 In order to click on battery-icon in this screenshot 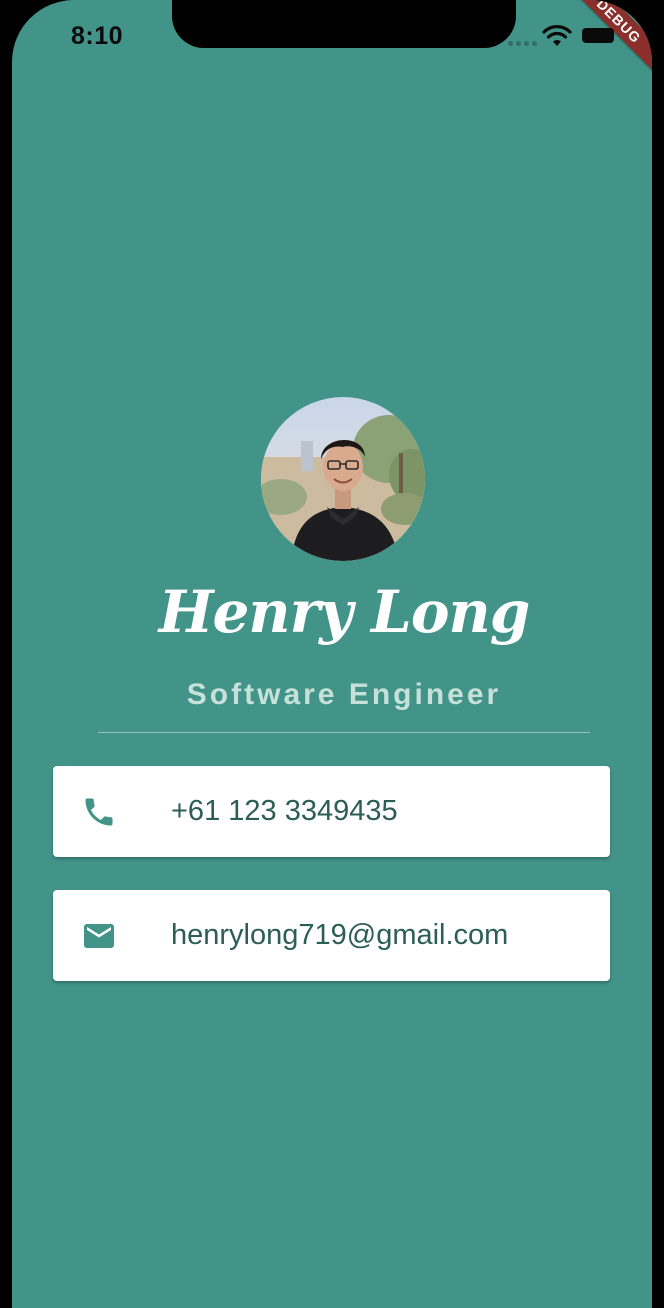, I will do `click(598, 35)`.